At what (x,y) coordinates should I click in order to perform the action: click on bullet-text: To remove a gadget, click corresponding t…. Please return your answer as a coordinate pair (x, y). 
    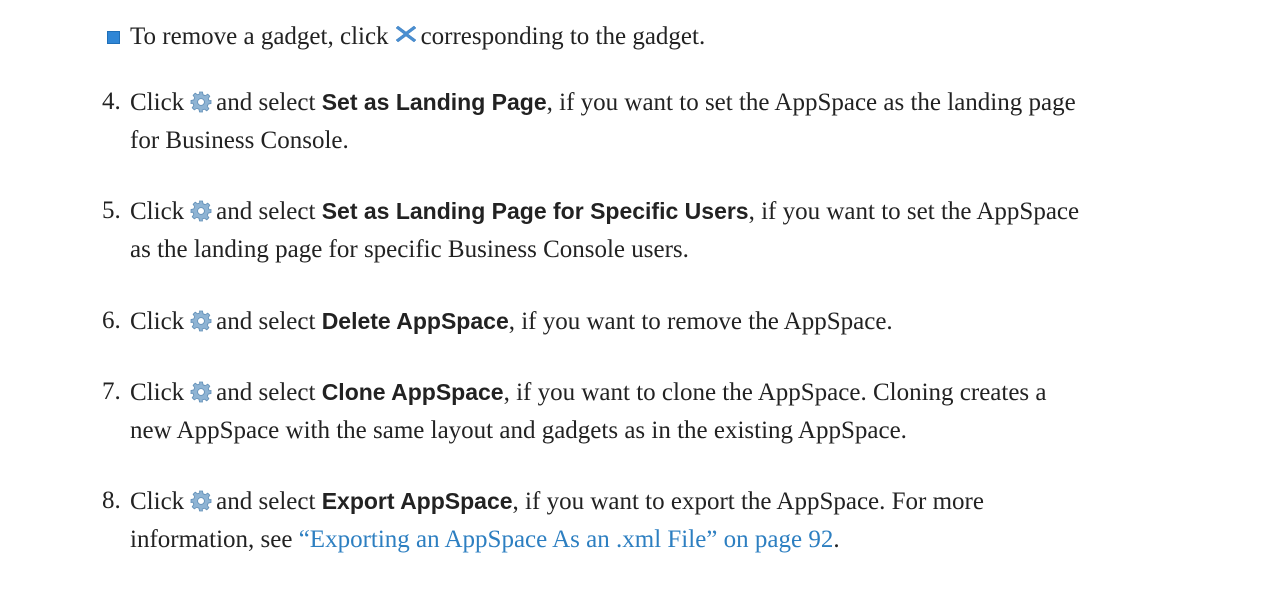
    Looking at the image, I should click on (690, 37).